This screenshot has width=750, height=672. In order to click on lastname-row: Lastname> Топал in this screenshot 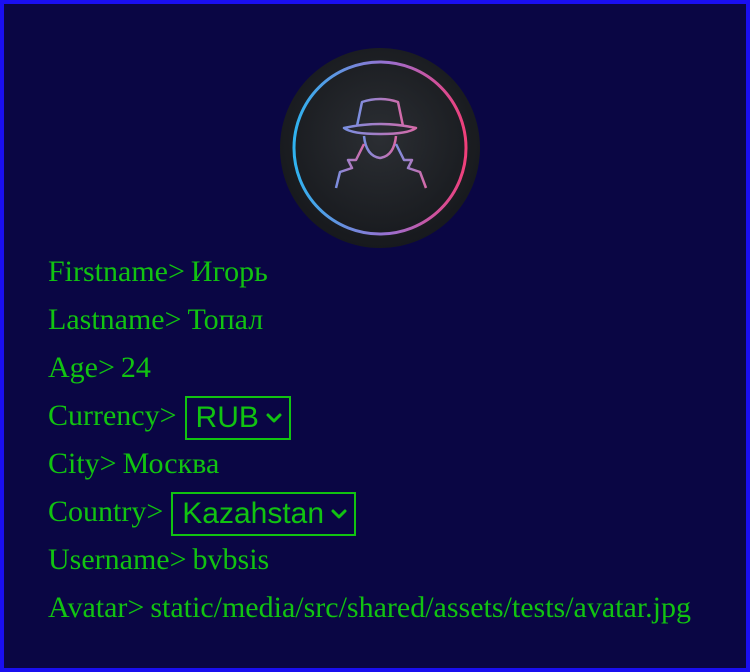, I will do `click(379, 320)`.